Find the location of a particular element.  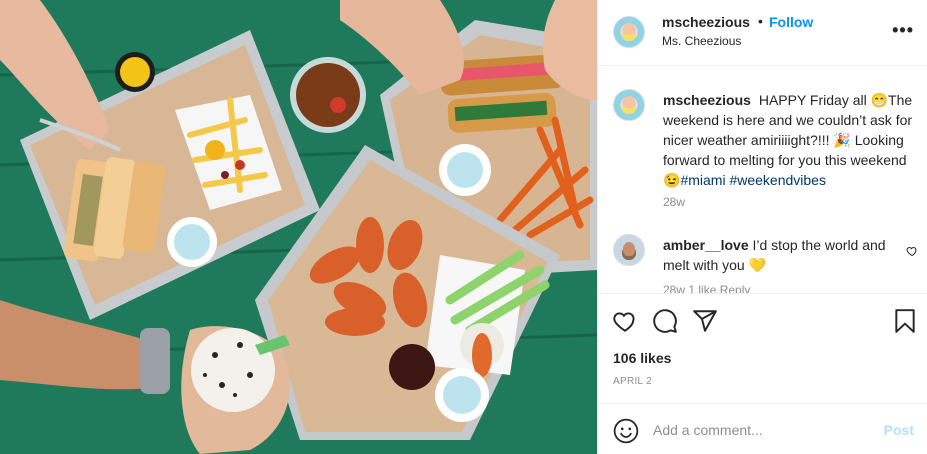

add-comment-bar: Post is located at coordinates (762, 428).